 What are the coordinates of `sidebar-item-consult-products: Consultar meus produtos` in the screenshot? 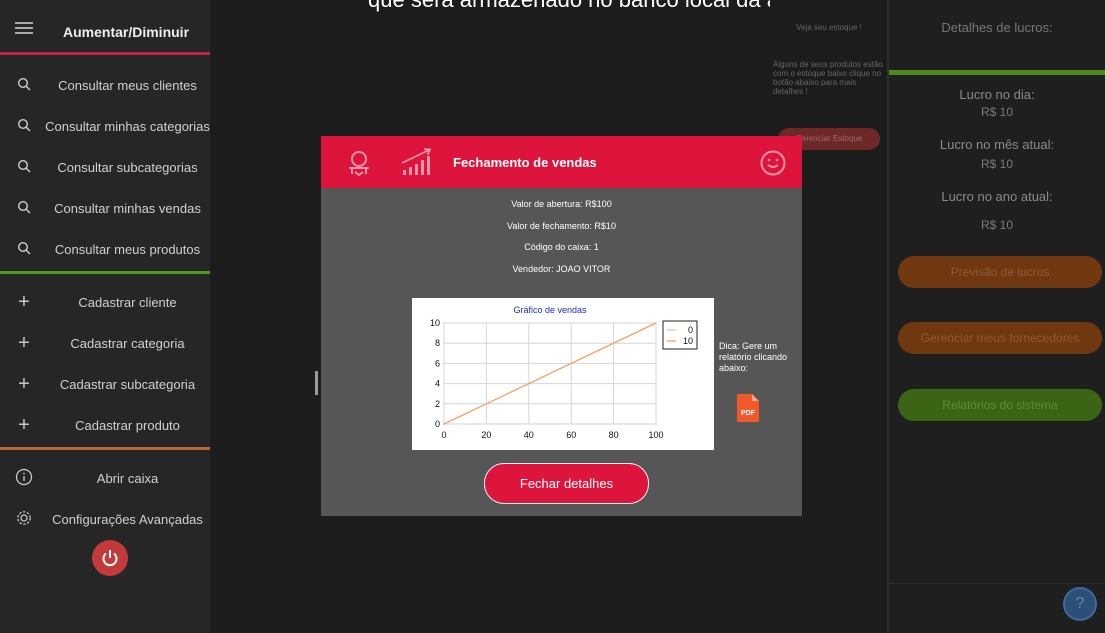 It's located at (105, 249).